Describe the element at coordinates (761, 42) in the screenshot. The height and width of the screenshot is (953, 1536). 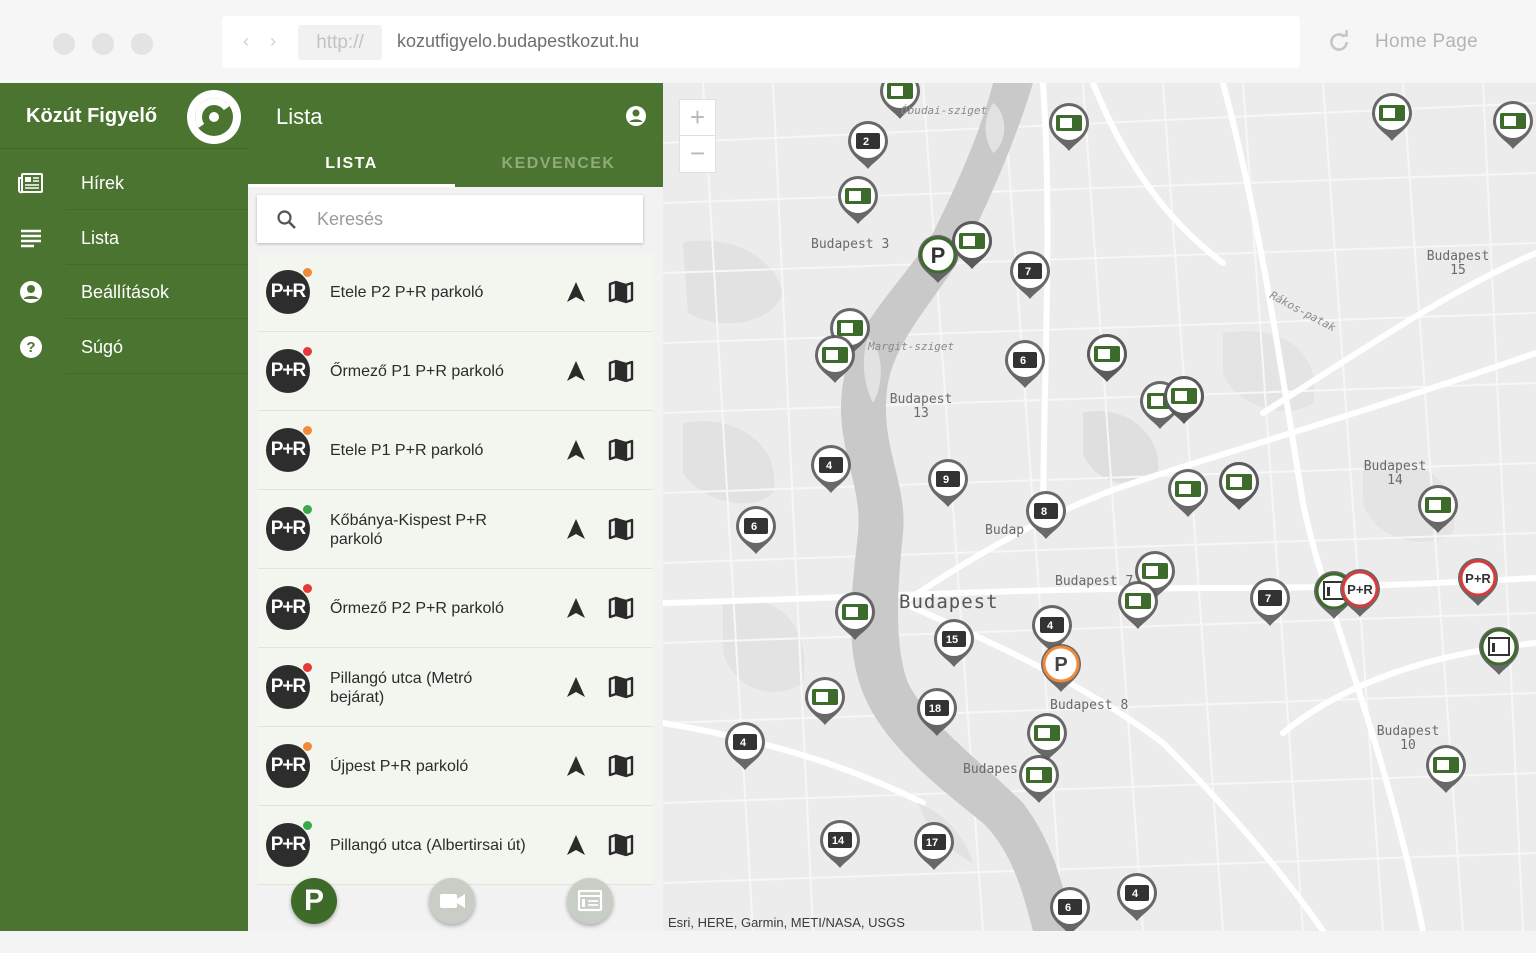
I see `address-bar` at that location.